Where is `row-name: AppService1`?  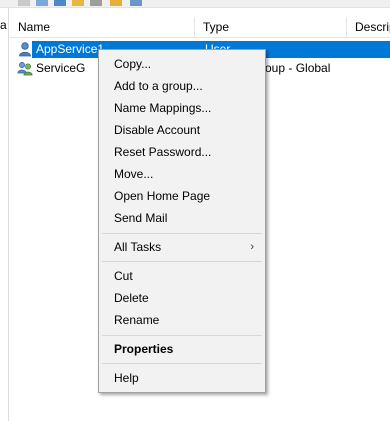
row-name: AppService1 is located at coordinates (70, 49).